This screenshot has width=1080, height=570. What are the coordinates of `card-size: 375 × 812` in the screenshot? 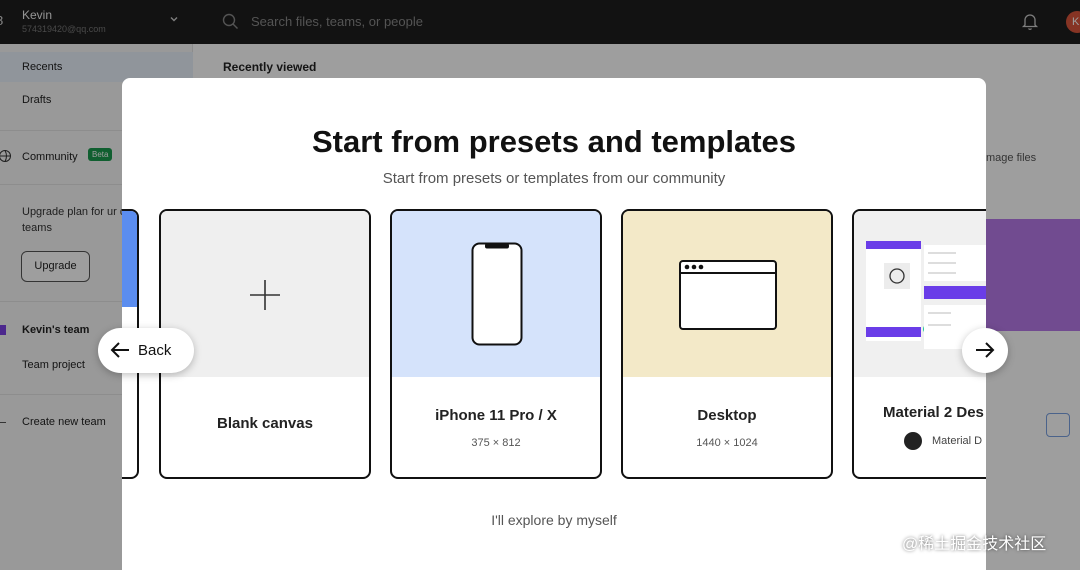 It's located at (496, 443).